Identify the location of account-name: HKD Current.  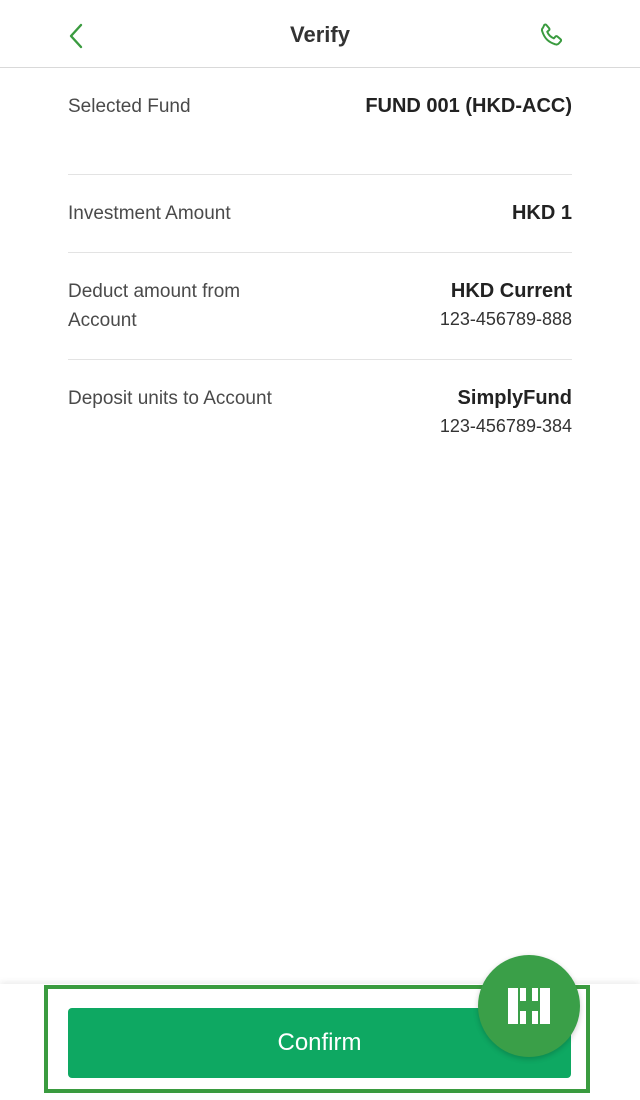
(511, 291).